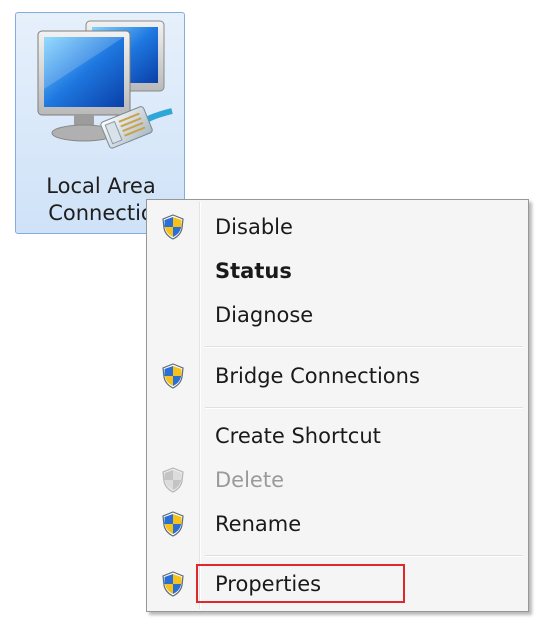  What do you see at coordinates (337, 315) in the screenshot?
I see `menu-item-diagnose: Diagnose` at bounding box center [337, 315].